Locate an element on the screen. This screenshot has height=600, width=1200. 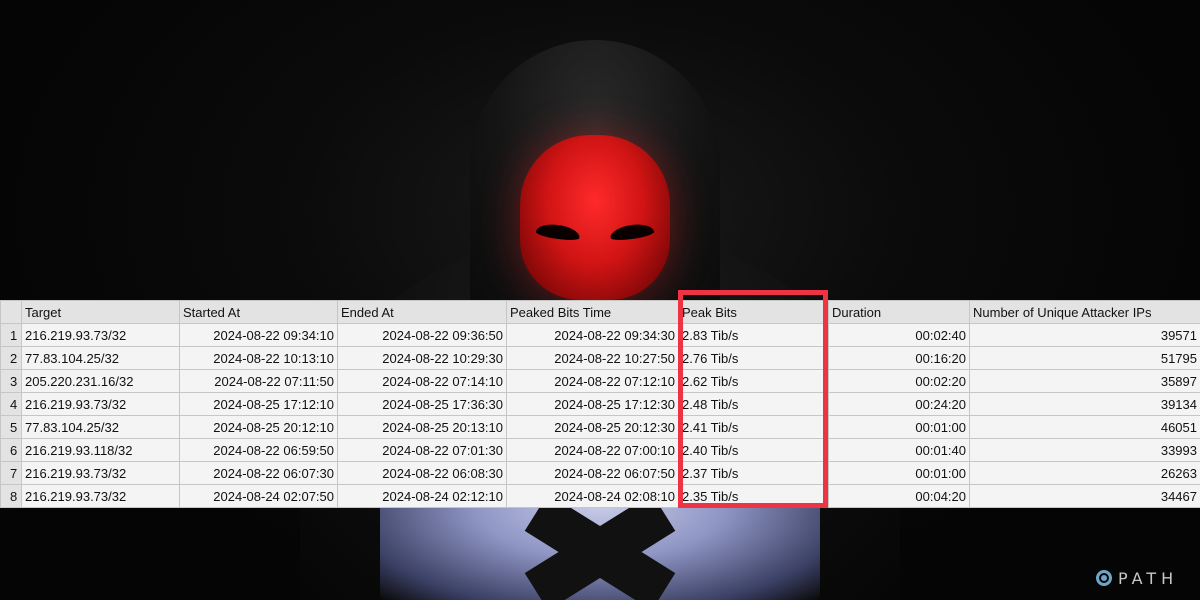
cell-unique-ips: 46051 is located at coordinates (1084, 427).